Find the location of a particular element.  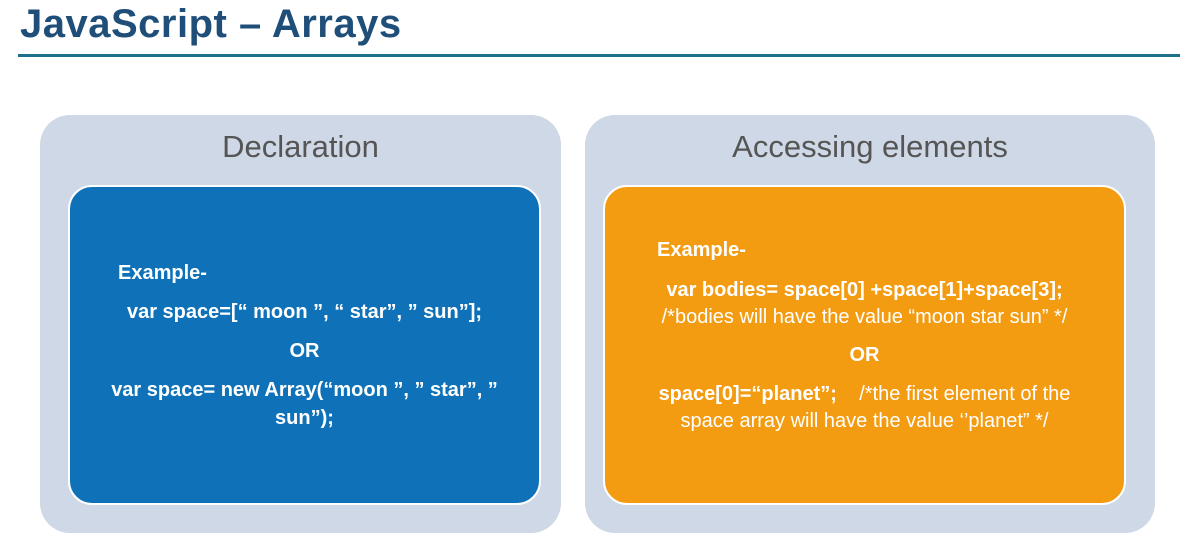

accessing-or: OR is located at coordinates (864, 355).